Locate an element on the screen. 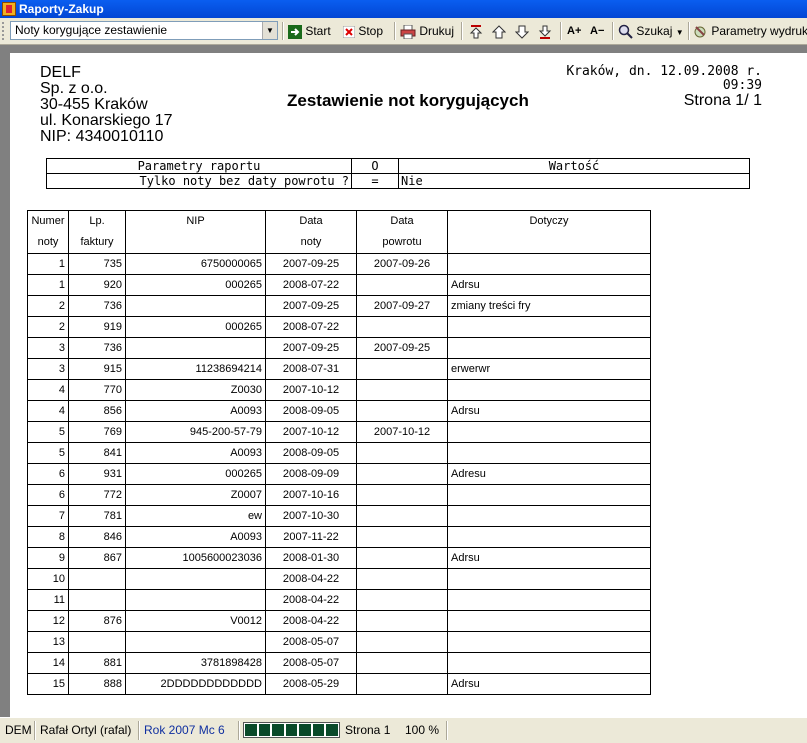 This screenshot has height=743, width=807. zoom-out-button: A− is located at coordinates (597, 31).